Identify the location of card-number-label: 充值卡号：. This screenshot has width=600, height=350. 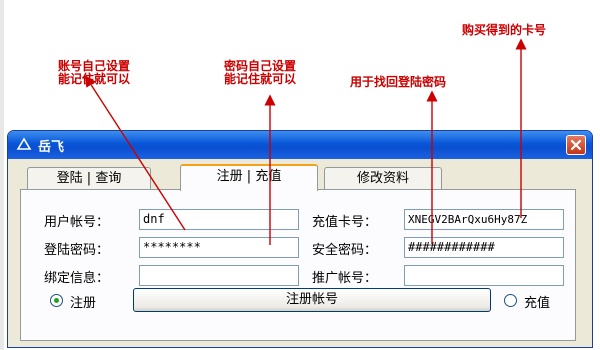
(345, 222).